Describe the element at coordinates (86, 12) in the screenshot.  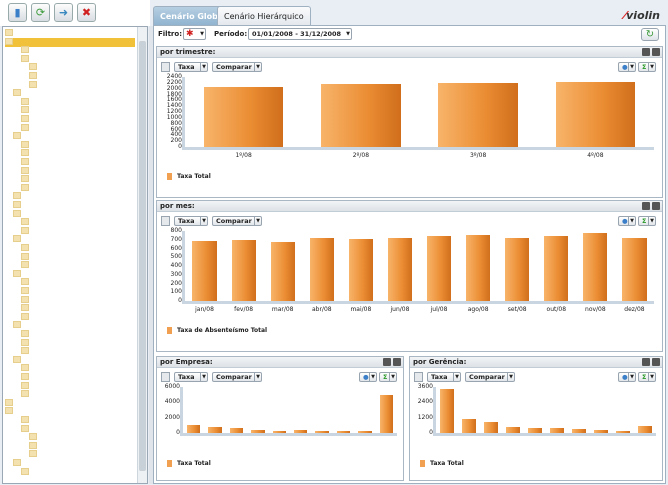
I see `delete-icon: ✖` at that location.